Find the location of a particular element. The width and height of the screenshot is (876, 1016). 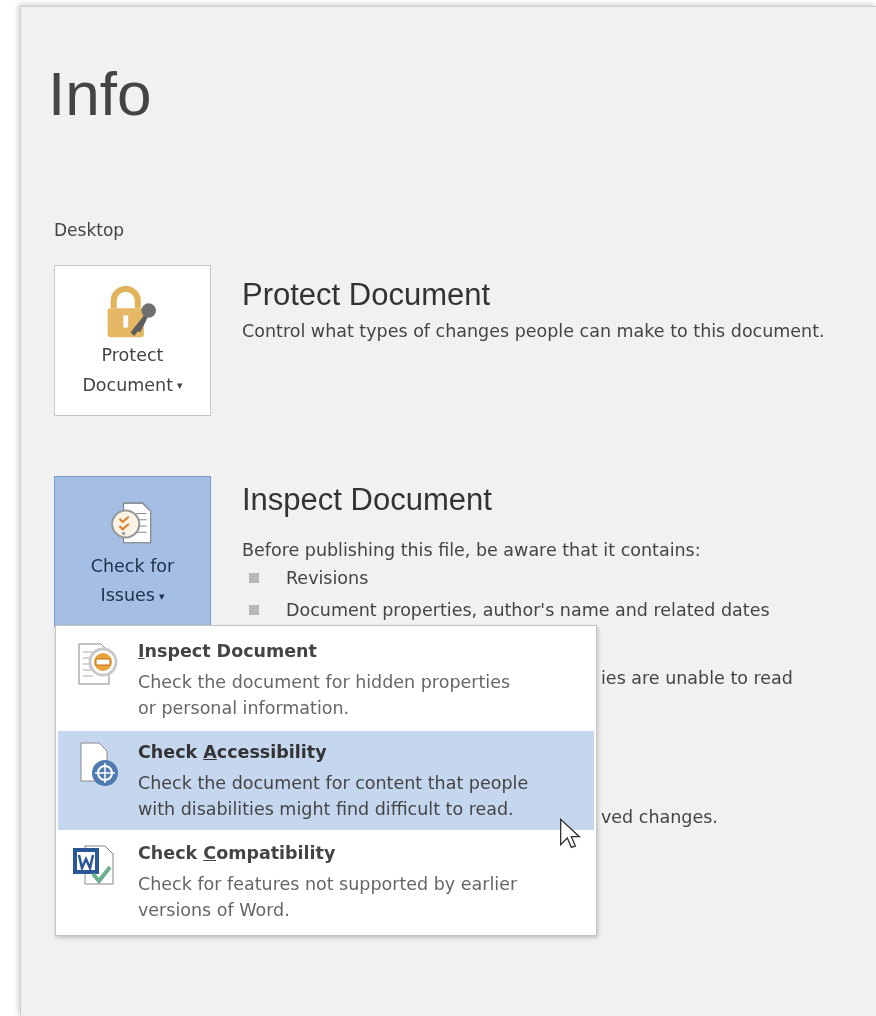

bullet-text: Document properties, author's name and related dates is located at coordinates (528, 610).